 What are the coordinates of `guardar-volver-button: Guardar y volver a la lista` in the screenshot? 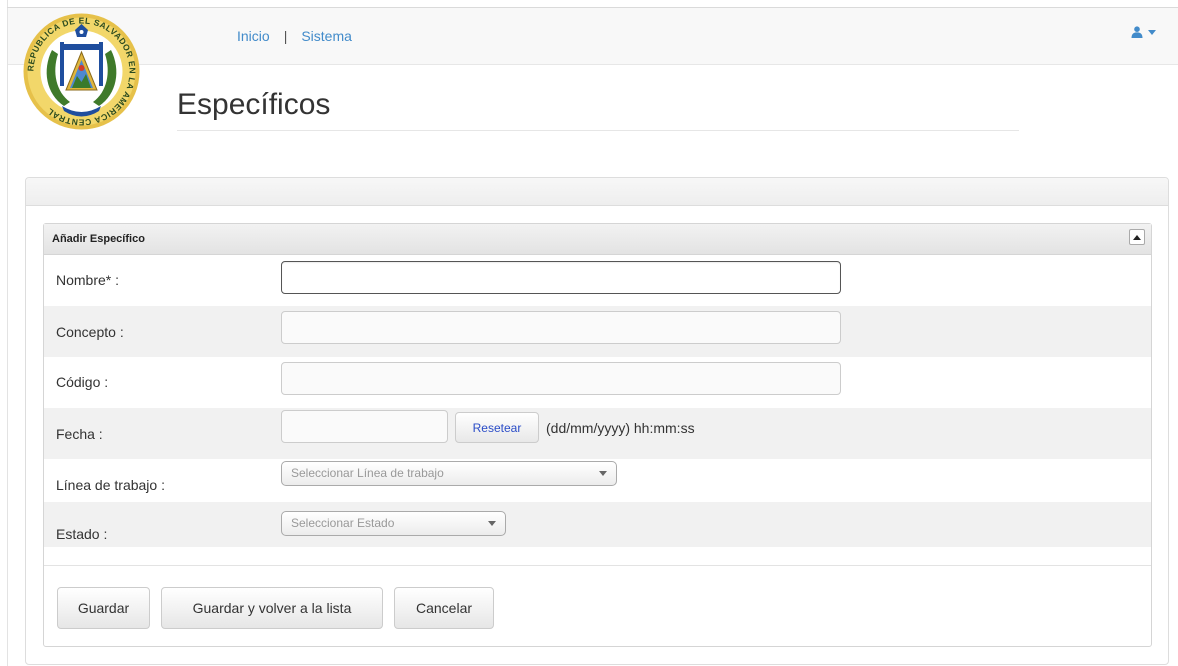 It's located at (272, 608).